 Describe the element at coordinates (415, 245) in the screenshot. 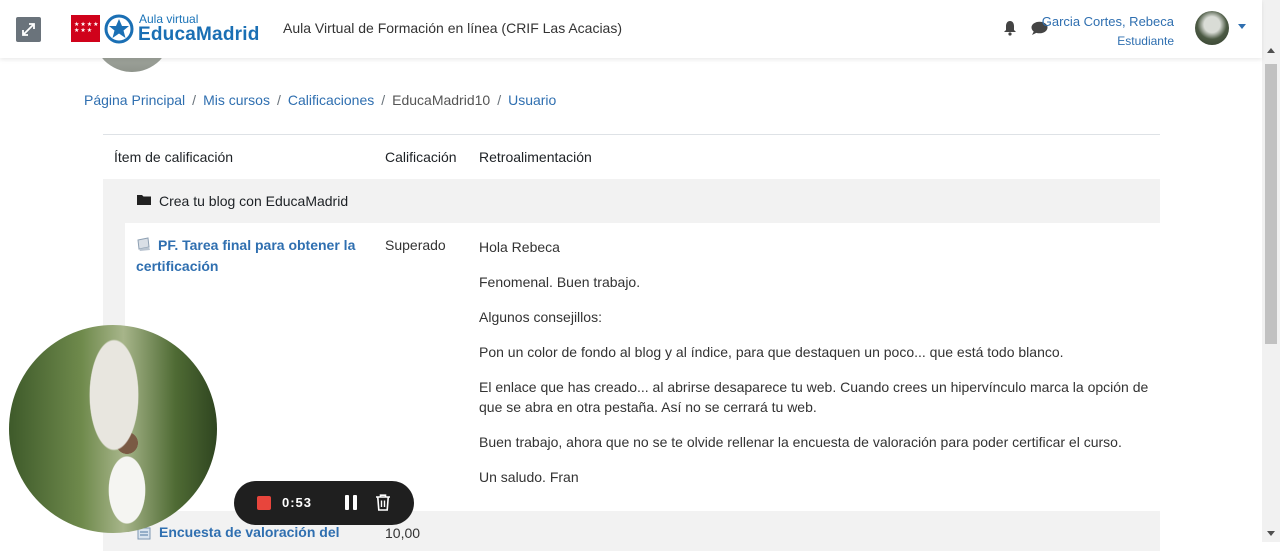

I see `grade-value: Superado` at that location.